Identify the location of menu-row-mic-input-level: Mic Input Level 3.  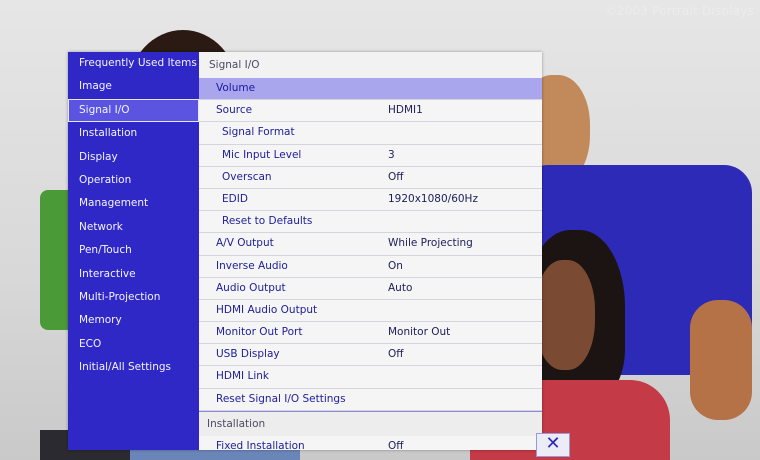
(370, 156).